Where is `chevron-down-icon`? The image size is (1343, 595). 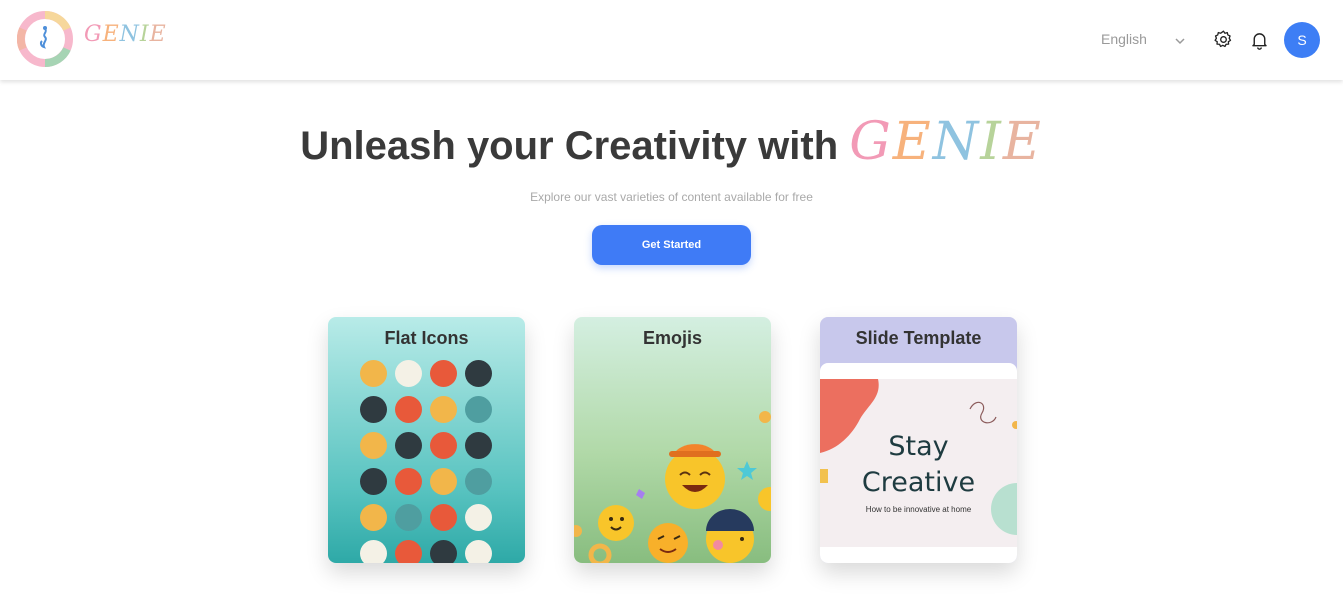 chevron-down-icon is located at coordinates (1180, 41).